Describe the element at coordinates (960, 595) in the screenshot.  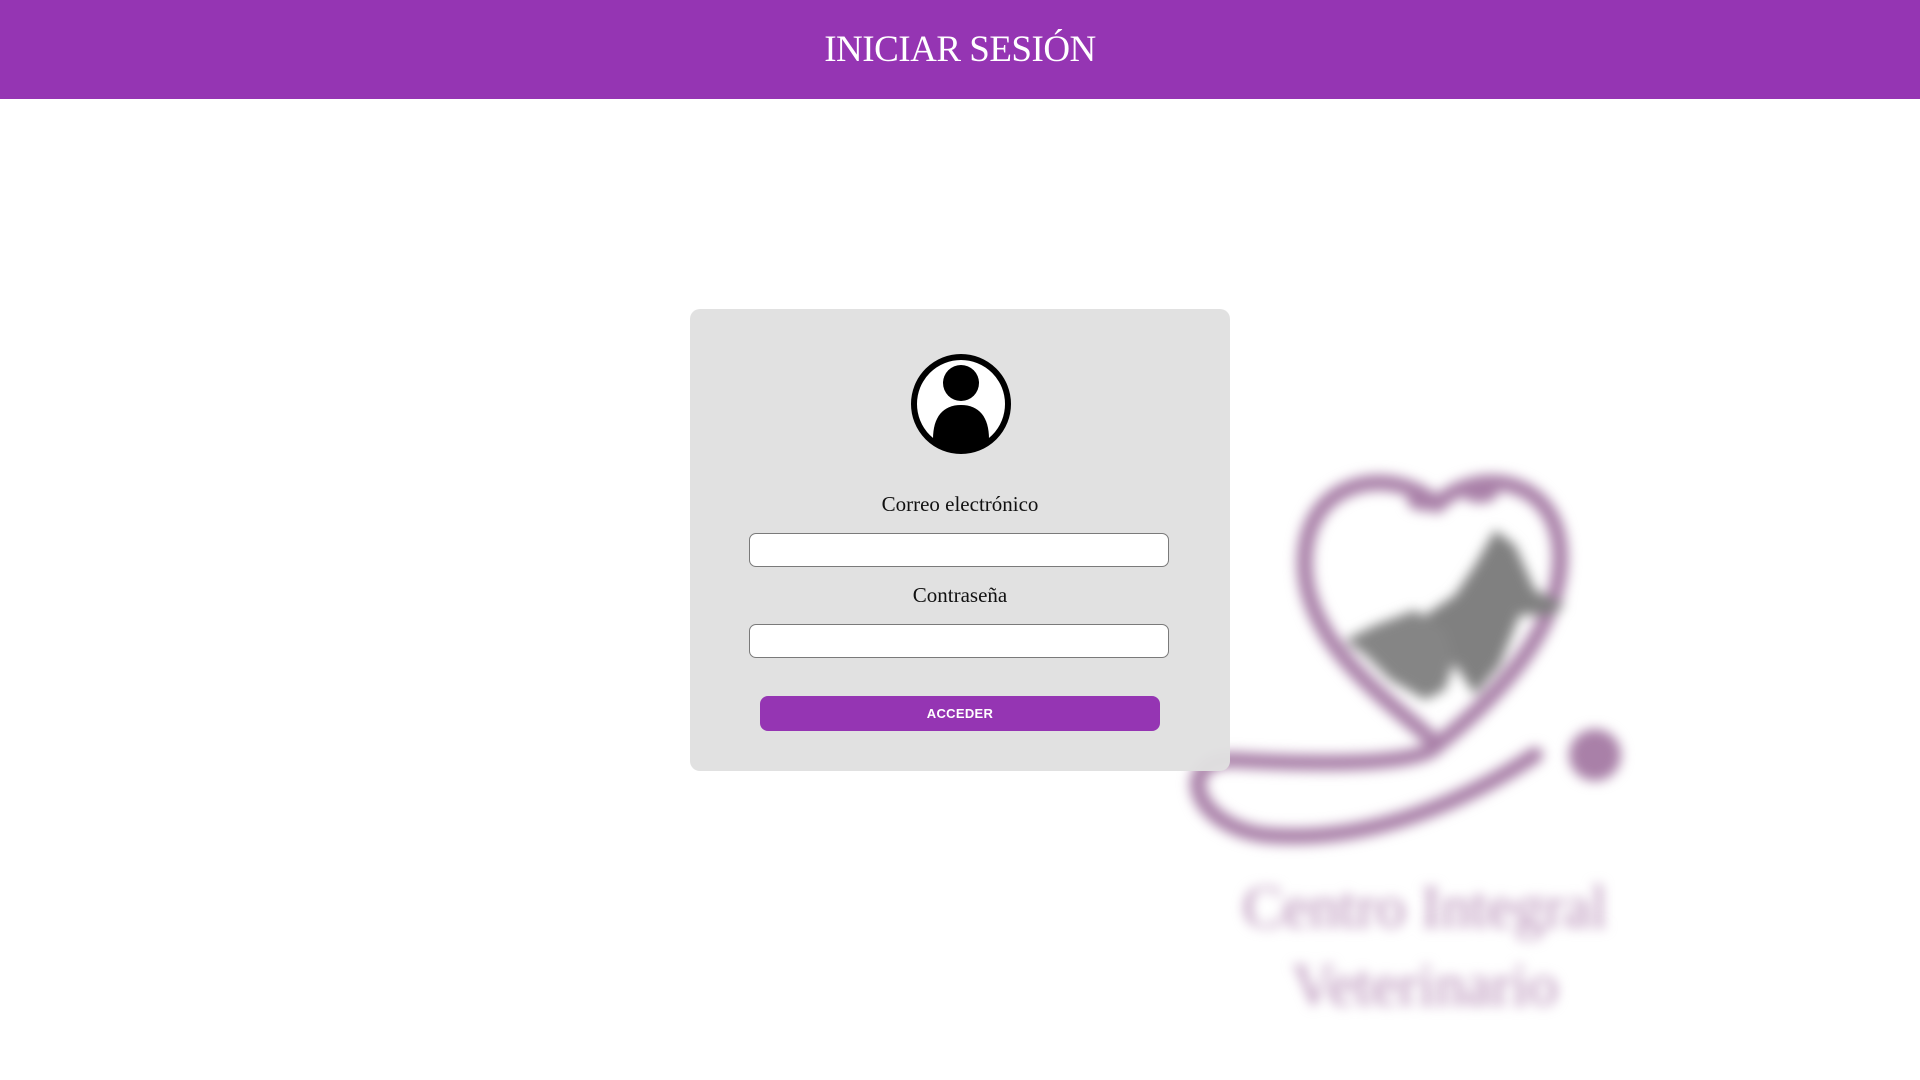
I see `password-label: Contraseña` at that location.